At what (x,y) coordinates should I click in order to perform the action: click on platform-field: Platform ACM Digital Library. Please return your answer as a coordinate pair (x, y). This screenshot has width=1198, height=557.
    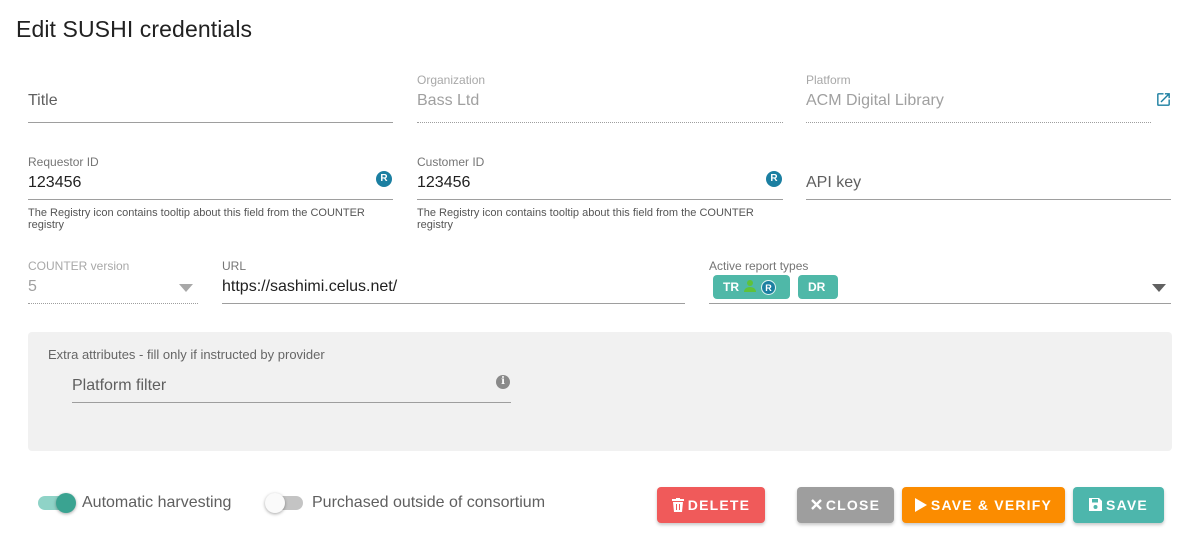
    Looking at the image, I should click on (978, 98).